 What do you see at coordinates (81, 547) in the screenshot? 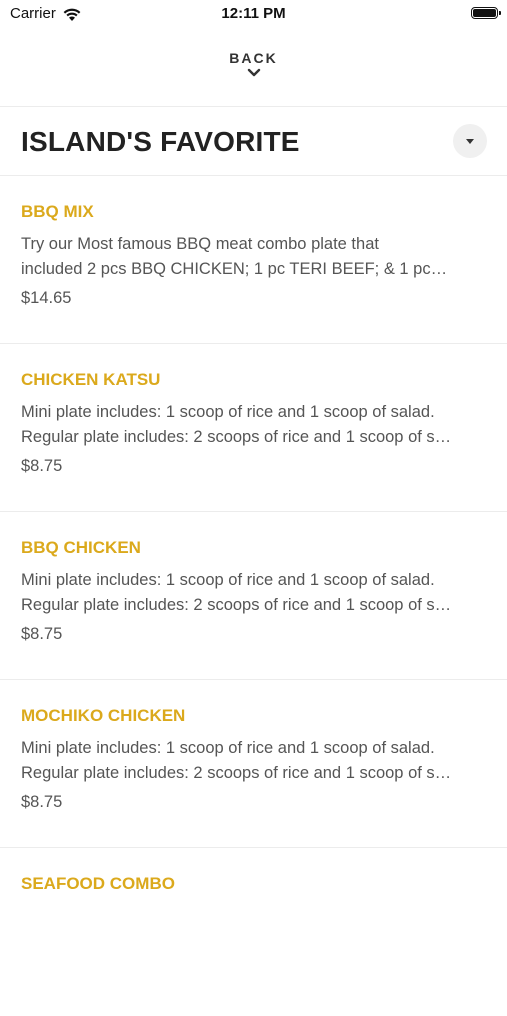
I see `item-name: BBQ CHICKEN` at bounding box center [81, 547].